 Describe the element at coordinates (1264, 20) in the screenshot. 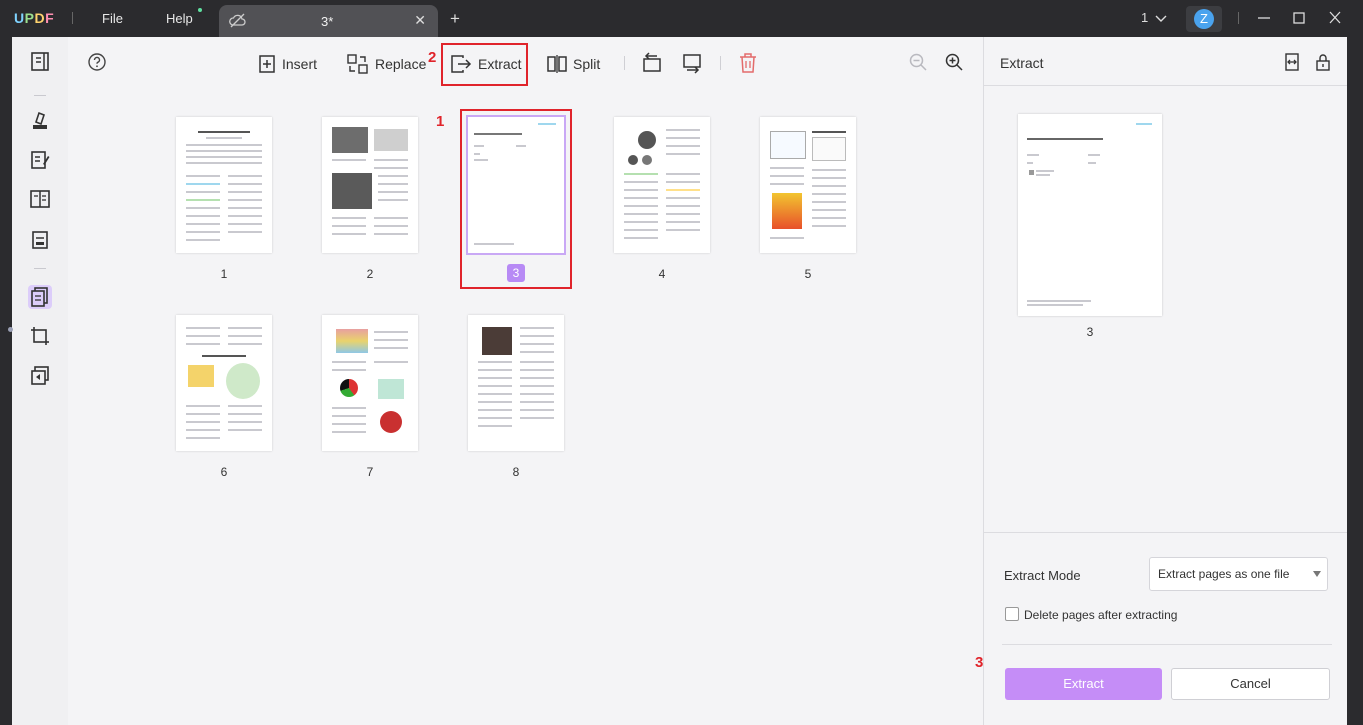

I see `minimize-icon` at that location.